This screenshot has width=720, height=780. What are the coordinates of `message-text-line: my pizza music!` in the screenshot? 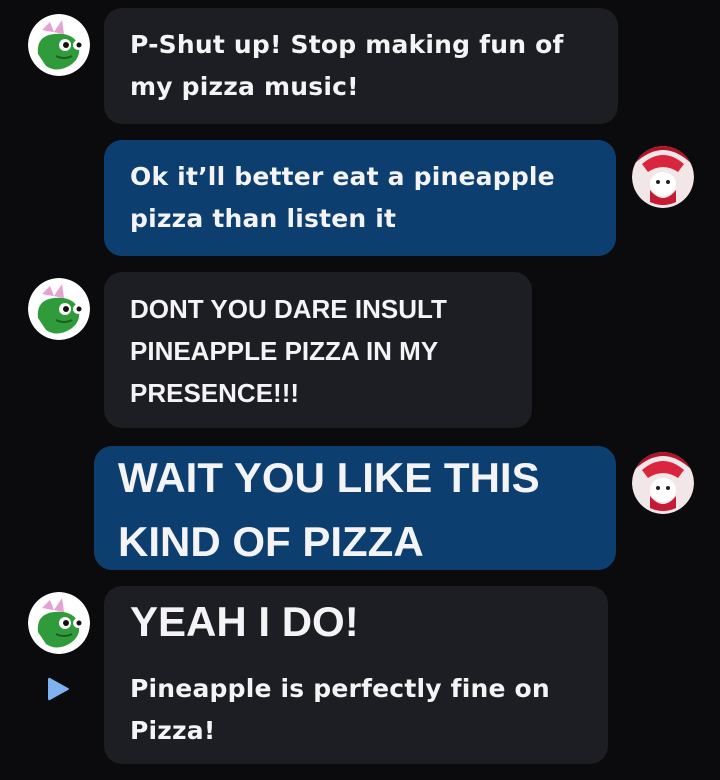 It's located at (244, 86).